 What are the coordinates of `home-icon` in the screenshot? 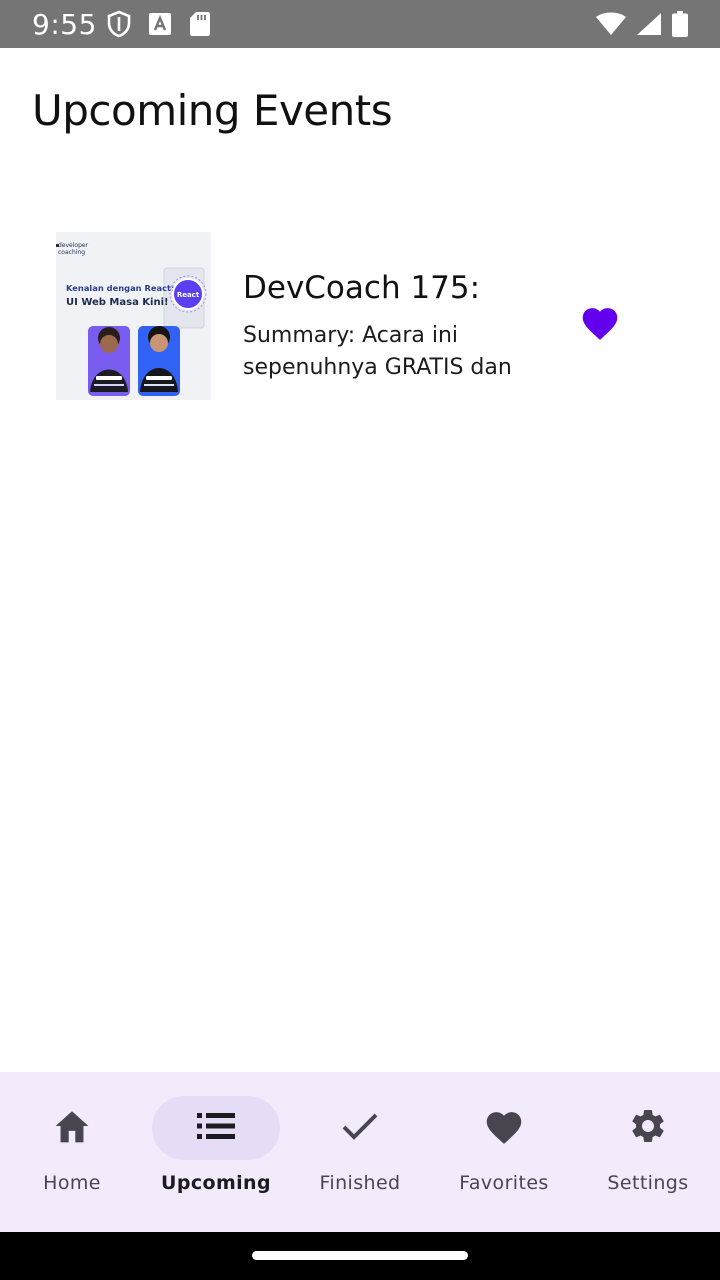 It's located at (72, 1128).